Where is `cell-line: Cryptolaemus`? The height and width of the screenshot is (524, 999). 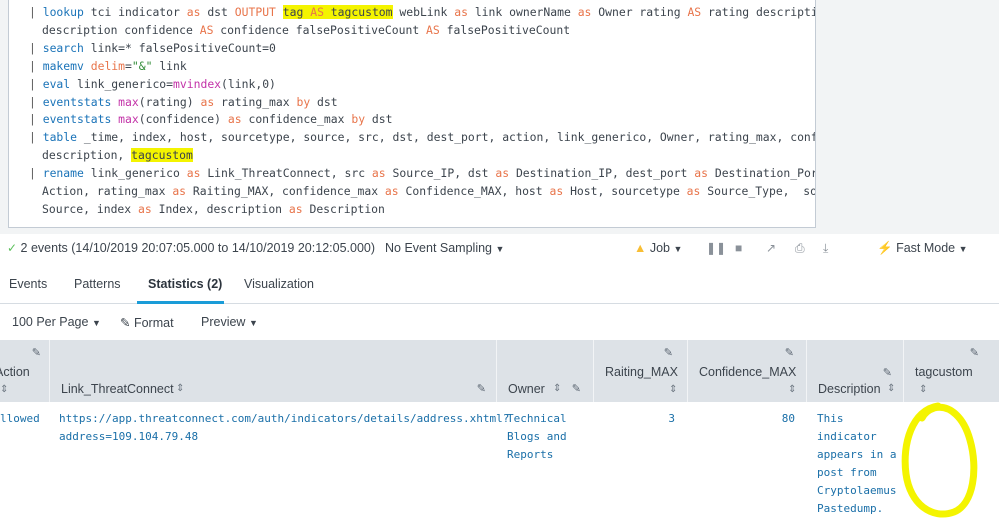 cell-line: Cryptolaemus is located at coordinates (857, 490).